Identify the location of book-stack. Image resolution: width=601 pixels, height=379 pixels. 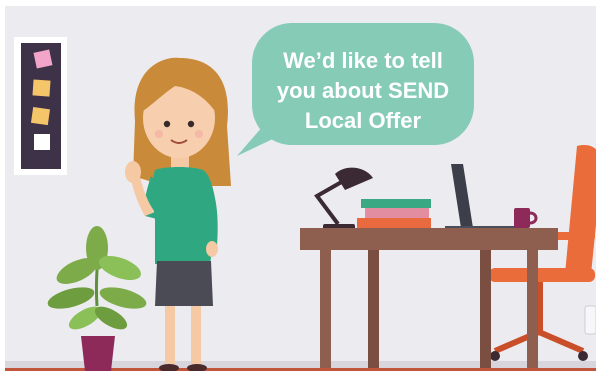
(394, 214).